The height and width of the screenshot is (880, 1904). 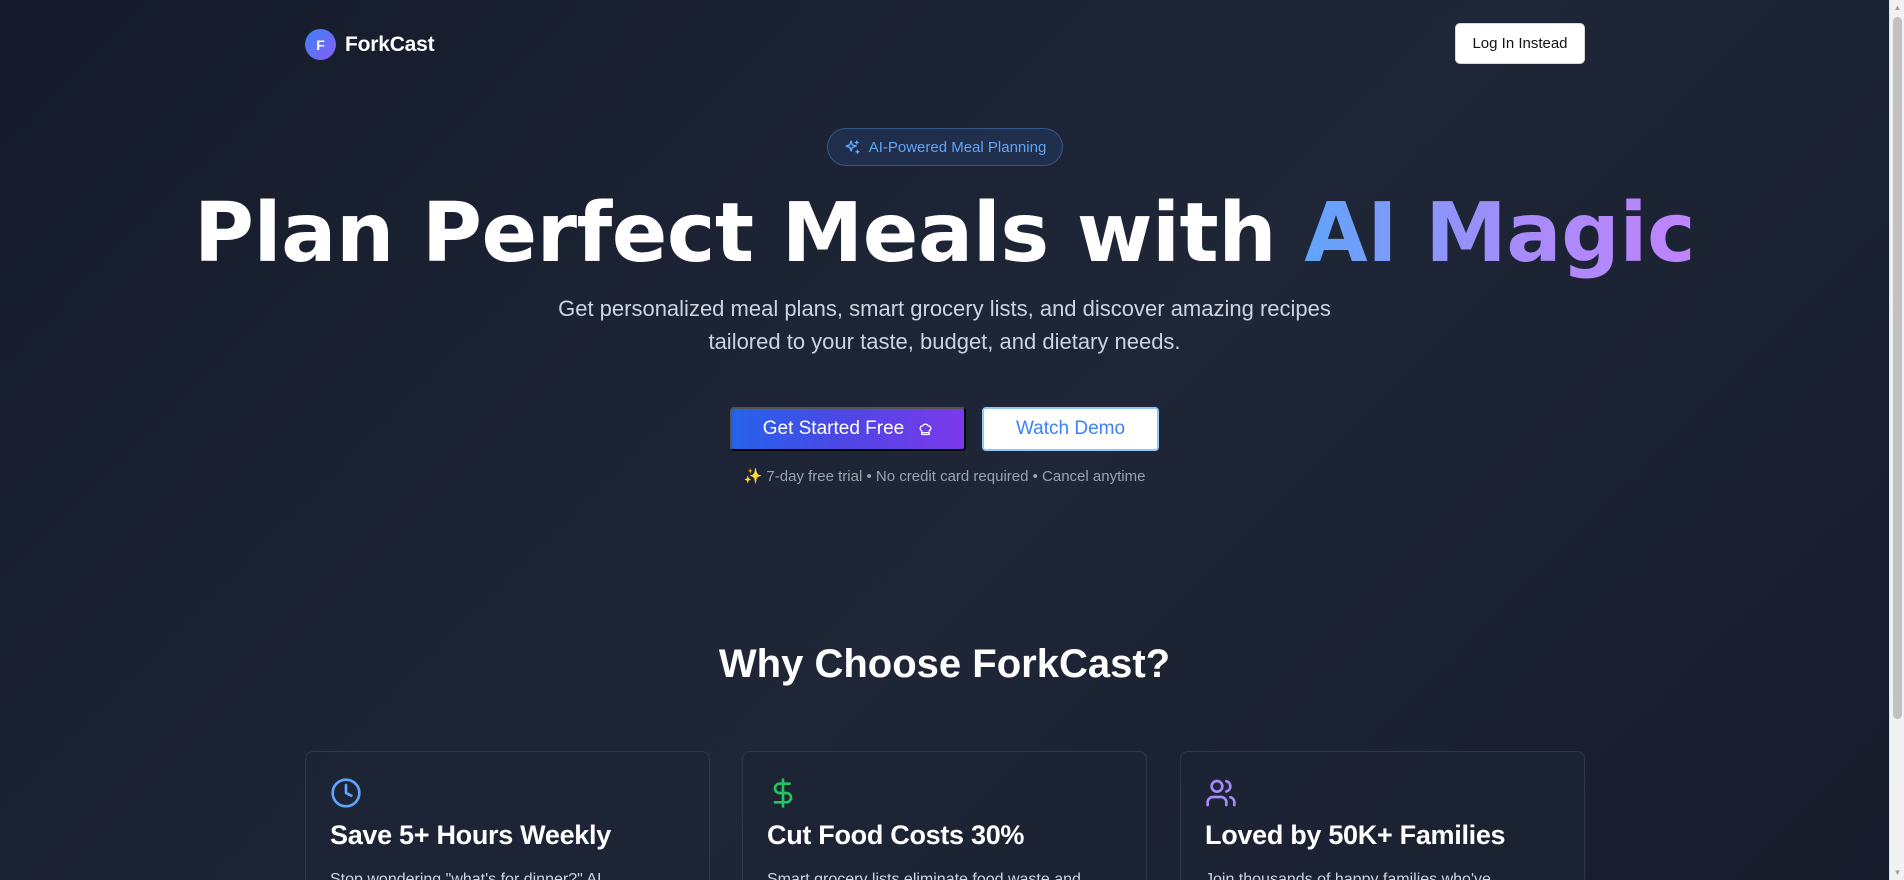 I want to click on scrollbar-thumb, so click(x=1897, y=368).